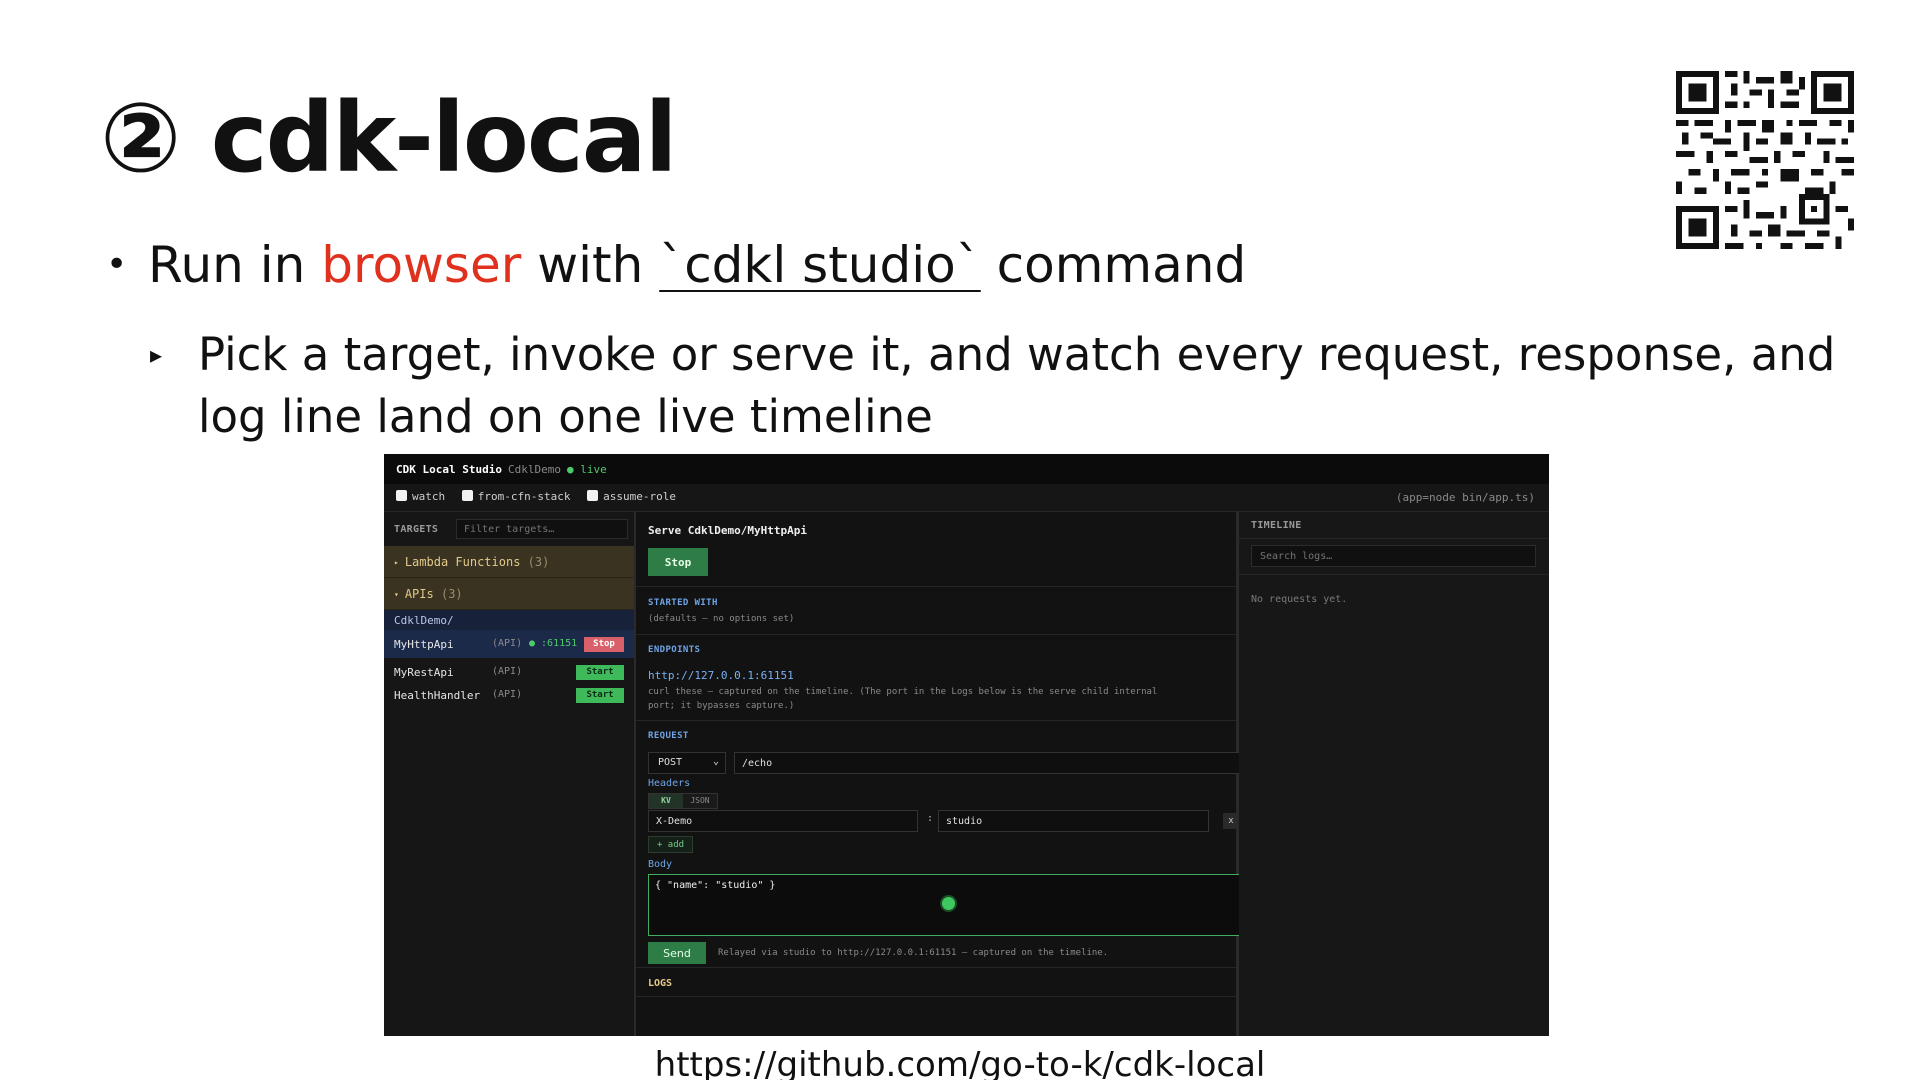 The height and width of the screenshot is (1080, 1920). I want to click on timeline-search-input, so click(1393, 556).